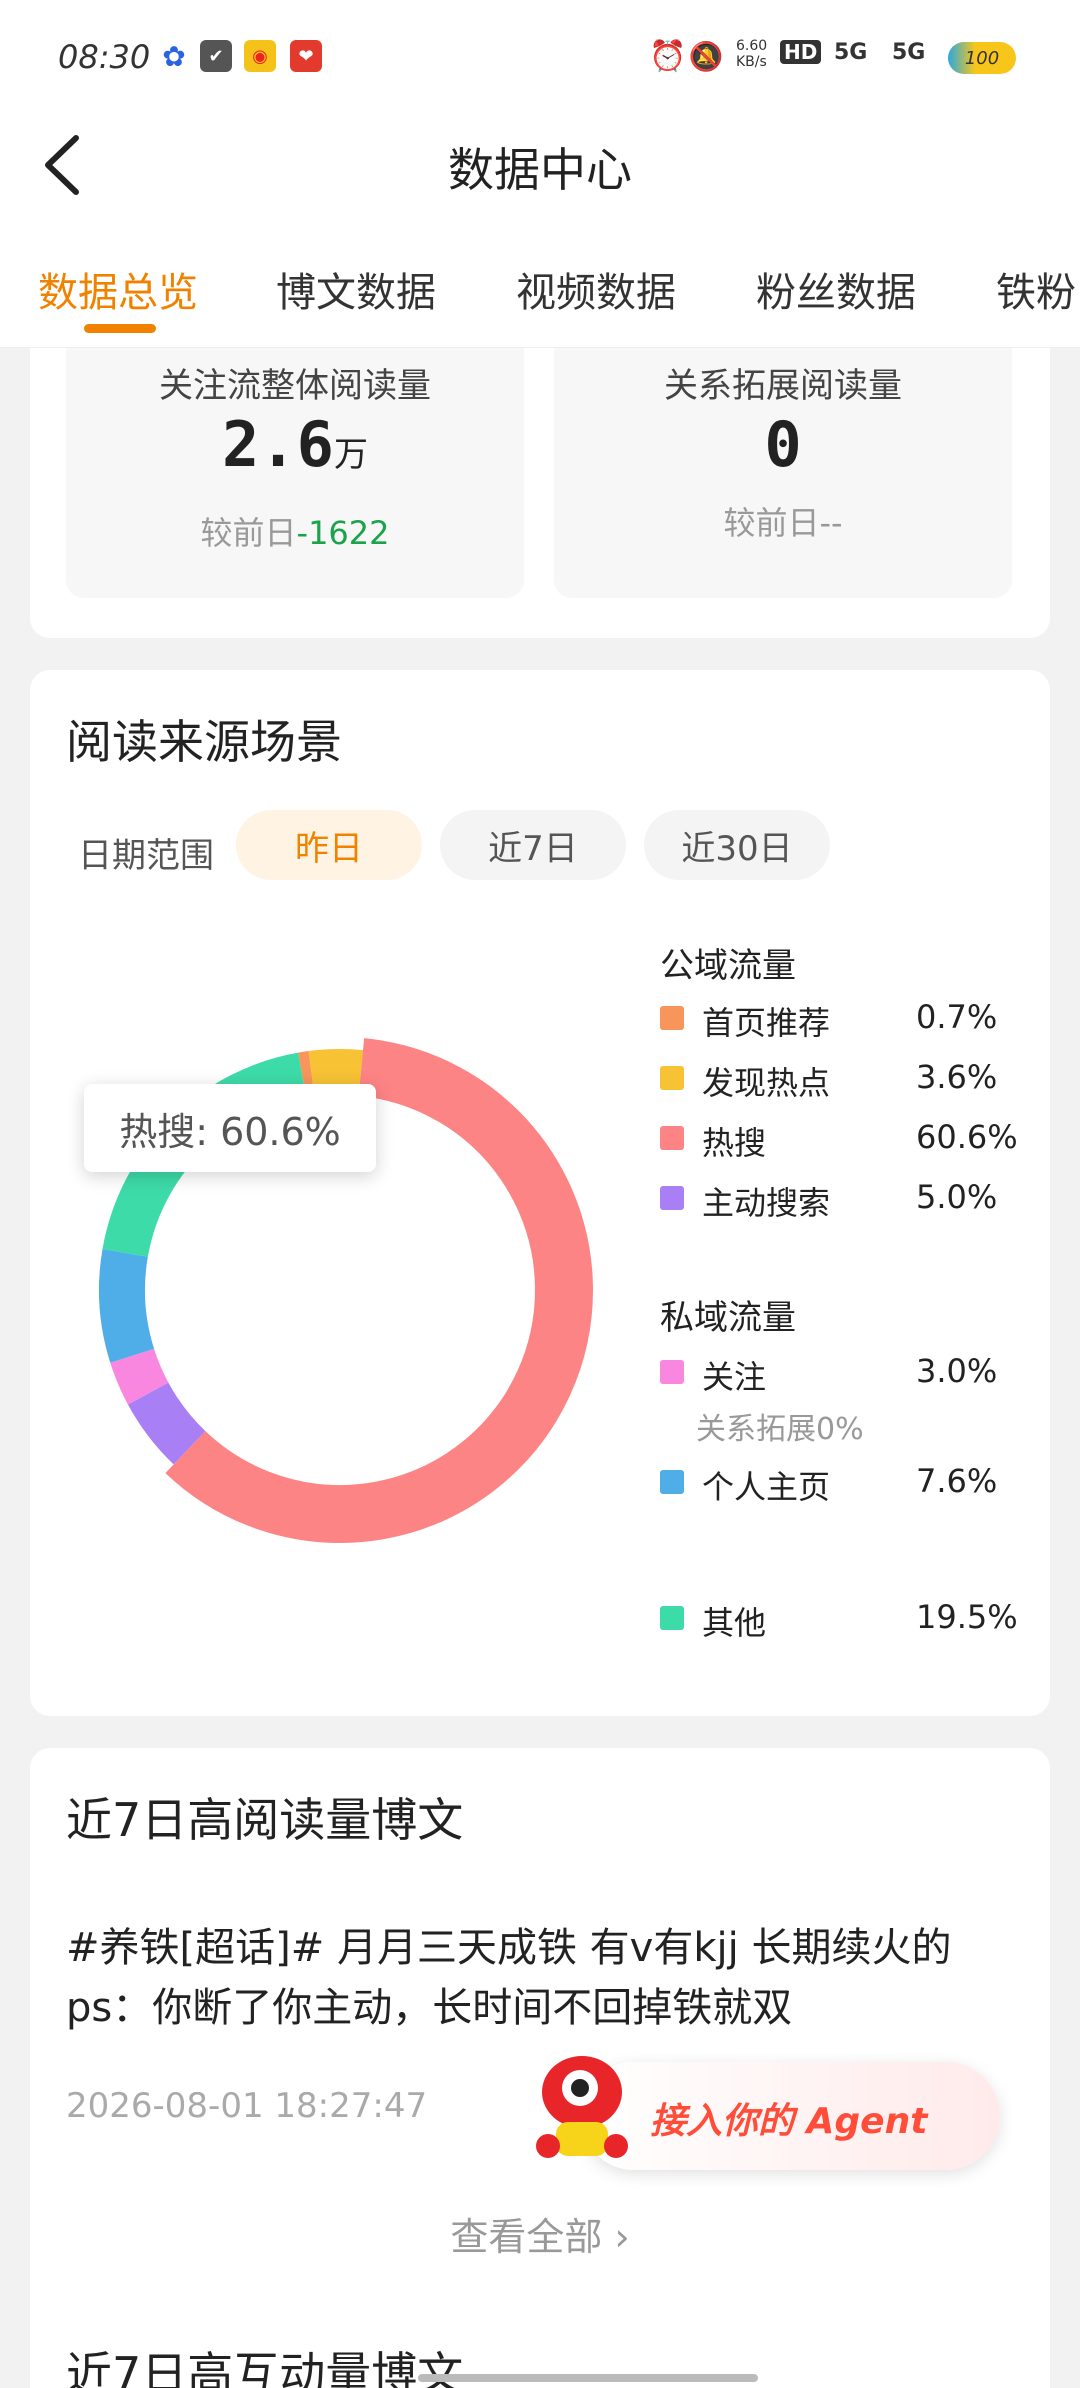 The width and height of the screenshot is (1080, 2388). What do you see at coordinates (265, 1820) in the screenshot?
I see `section-title: 近7日高阅读量博文` at bounding box center [265, 1820].